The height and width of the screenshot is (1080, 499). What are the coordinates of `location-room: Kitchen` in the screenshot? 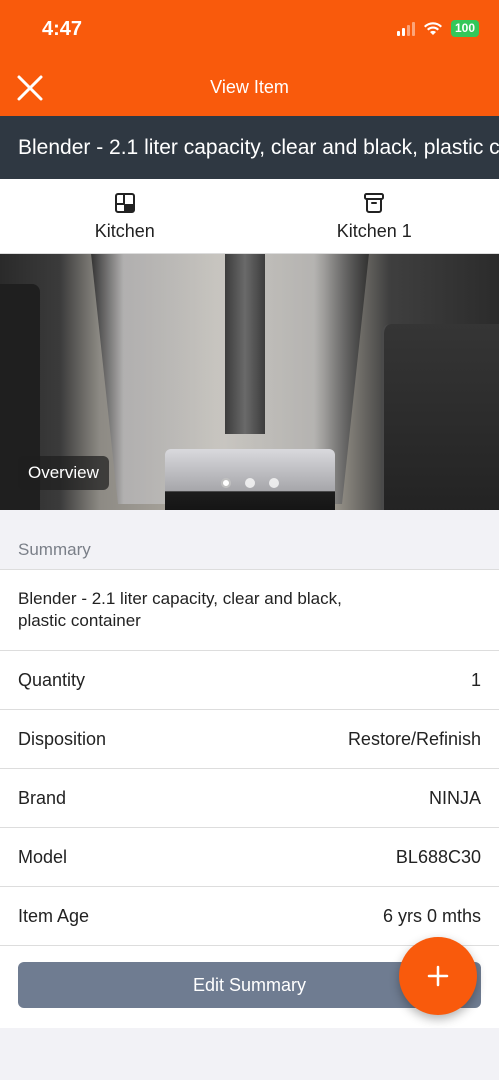 It's located at (125, 216).